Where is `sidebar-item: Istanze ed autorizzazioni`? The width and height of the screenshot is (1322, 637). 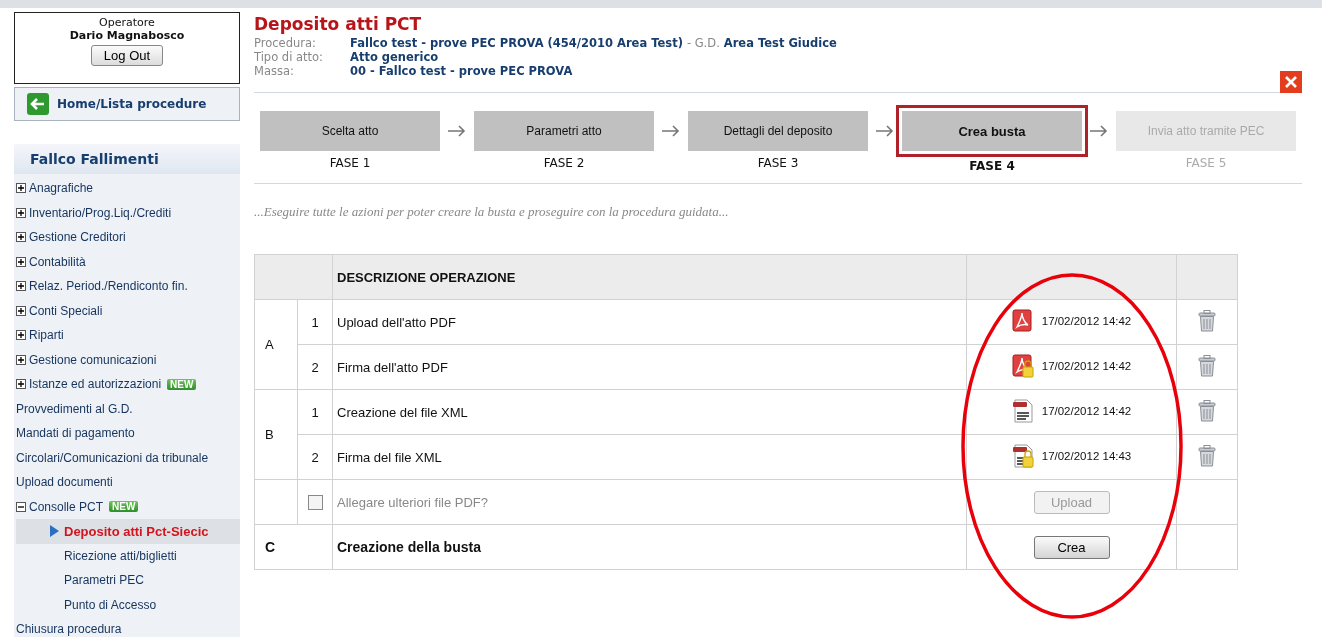
sidebar-item: Istanze ed autorizzazioni is located at coordinates (95, 384).